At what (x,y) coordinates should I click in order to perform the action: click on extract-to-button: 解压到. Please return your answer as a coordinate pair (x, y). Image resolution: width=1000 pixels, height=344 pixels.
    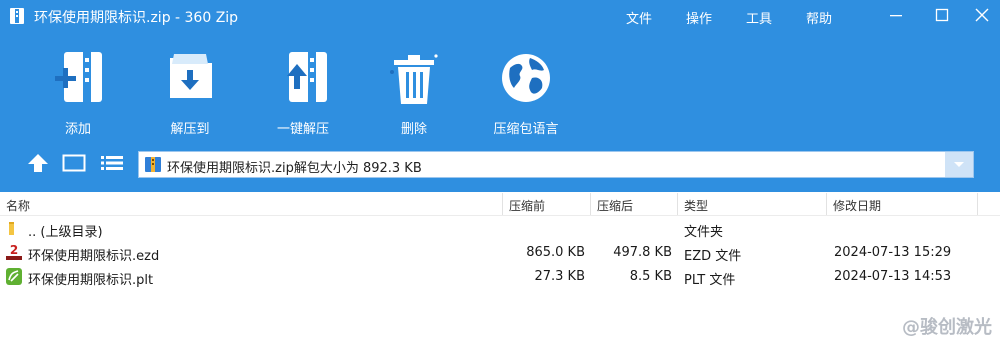
    Looking at the image, I should click on (190, 93).